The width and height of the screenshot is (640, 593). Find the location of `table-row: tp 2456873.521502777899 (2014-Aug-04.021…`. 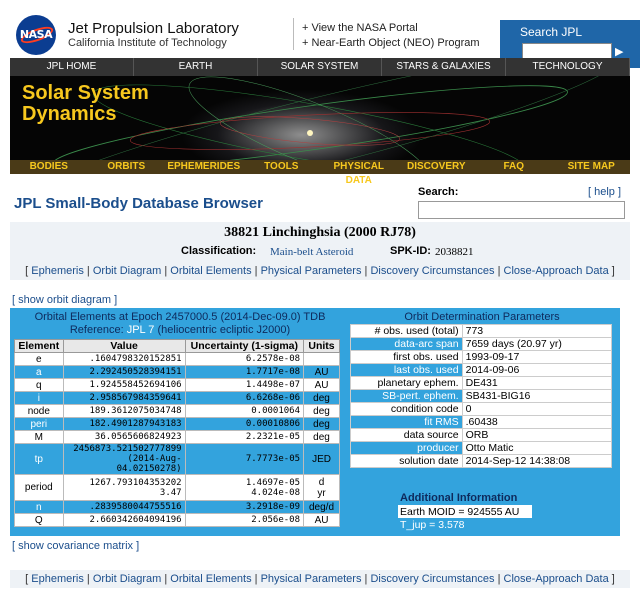

table-row: tp 2456873.521502777899 (2014-Aug-04.021… is located at coordinates (177, 459).